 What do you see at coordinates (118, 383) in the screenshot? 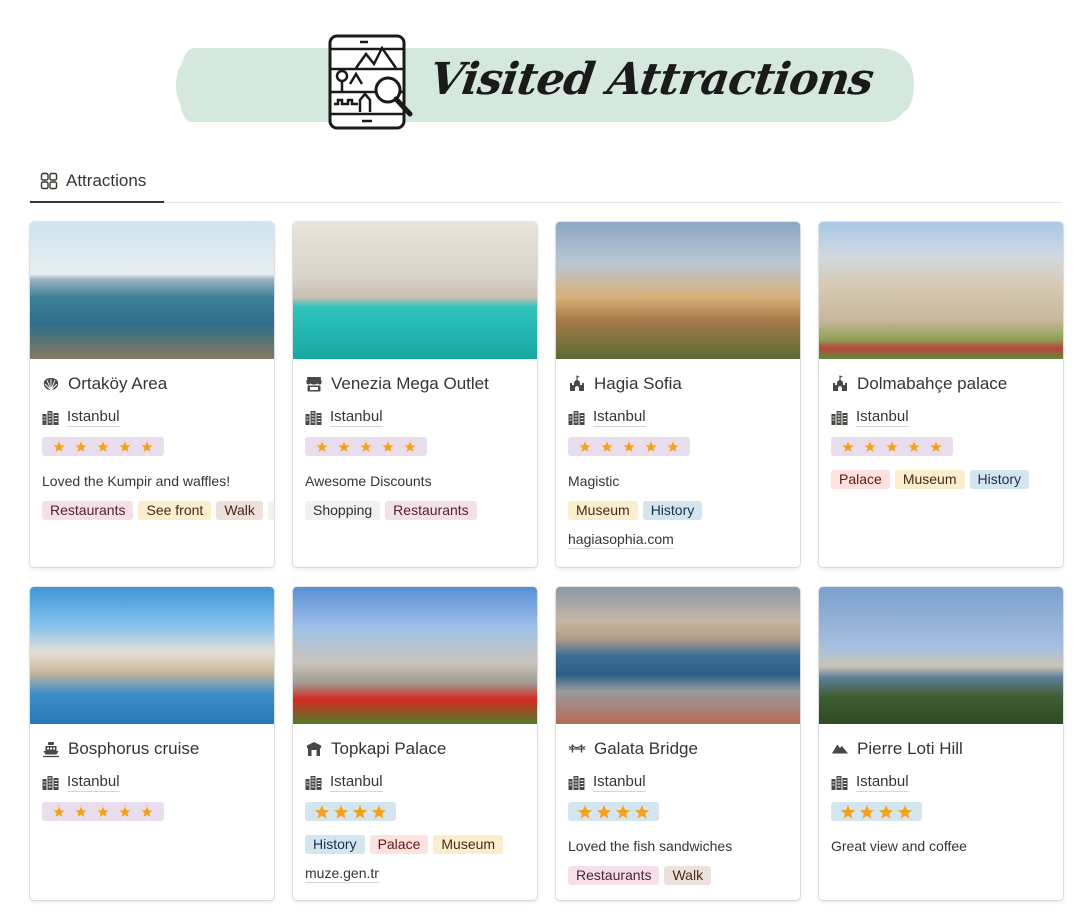
I see `card-title: Ortaköy Area` at bounding box center [118, 383].